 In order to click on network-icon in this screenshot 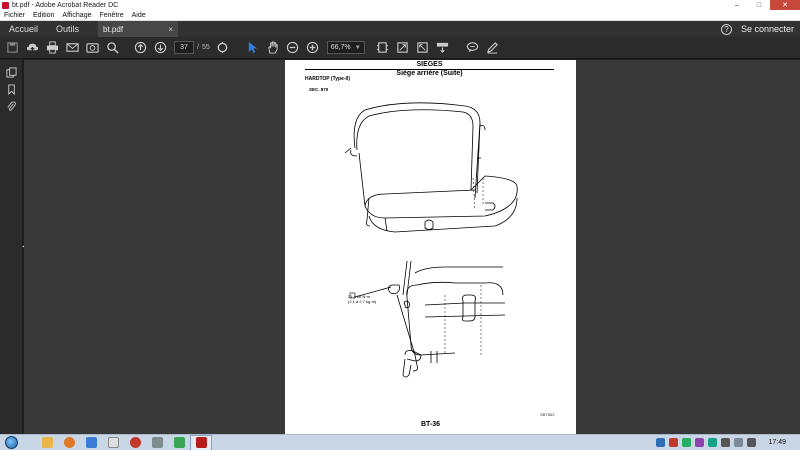, I will do `click(739, 442)`.